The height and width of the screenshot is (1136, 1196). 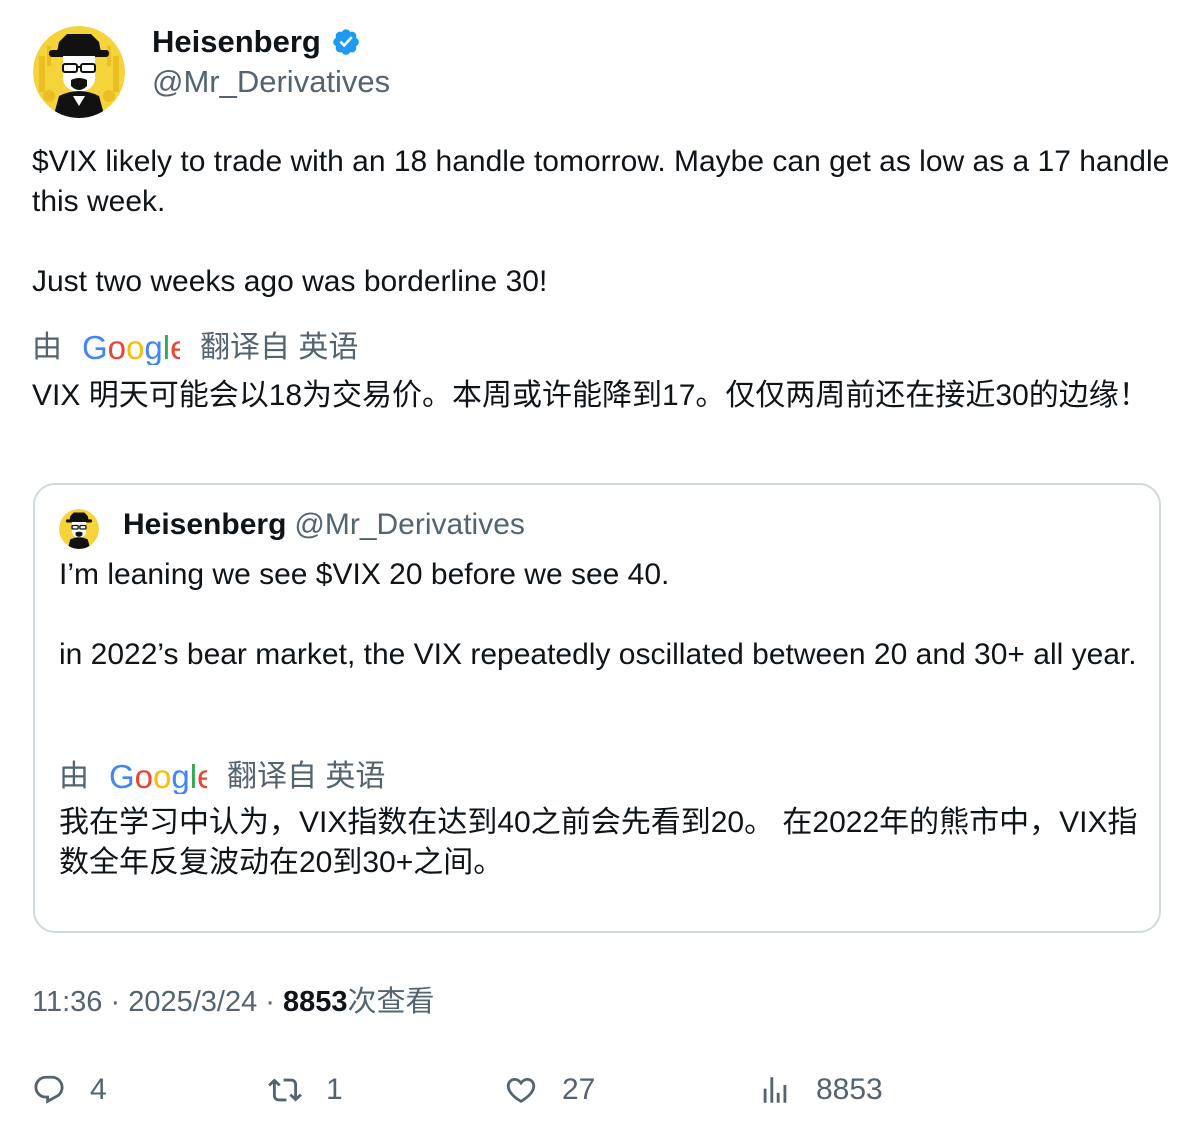 What do you see at coordinates (98, 1089) in the screenshot?
I see `reply-count: 4` at bounding box center [98, 1089].